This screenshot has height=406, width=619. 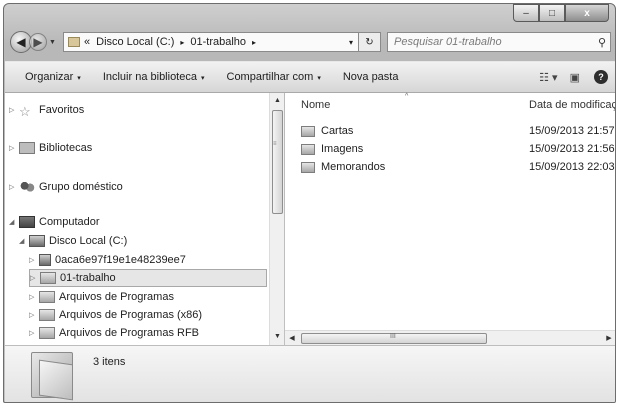 I want to click on nav-label: 01-trabalho, so click(x=88, y=278).